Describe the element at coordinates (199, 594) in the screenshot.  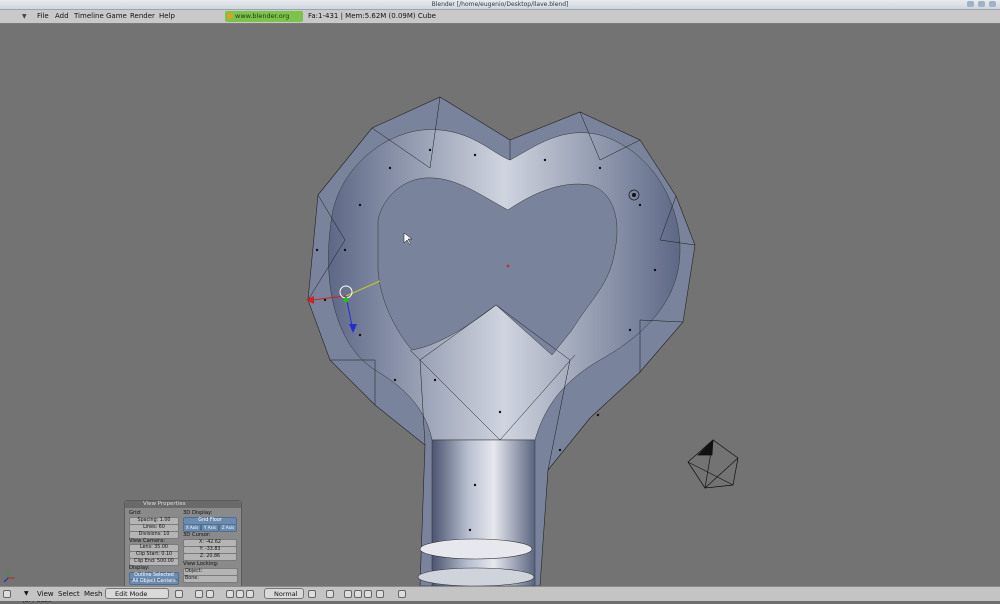
I see `pivot-icon` at that location.